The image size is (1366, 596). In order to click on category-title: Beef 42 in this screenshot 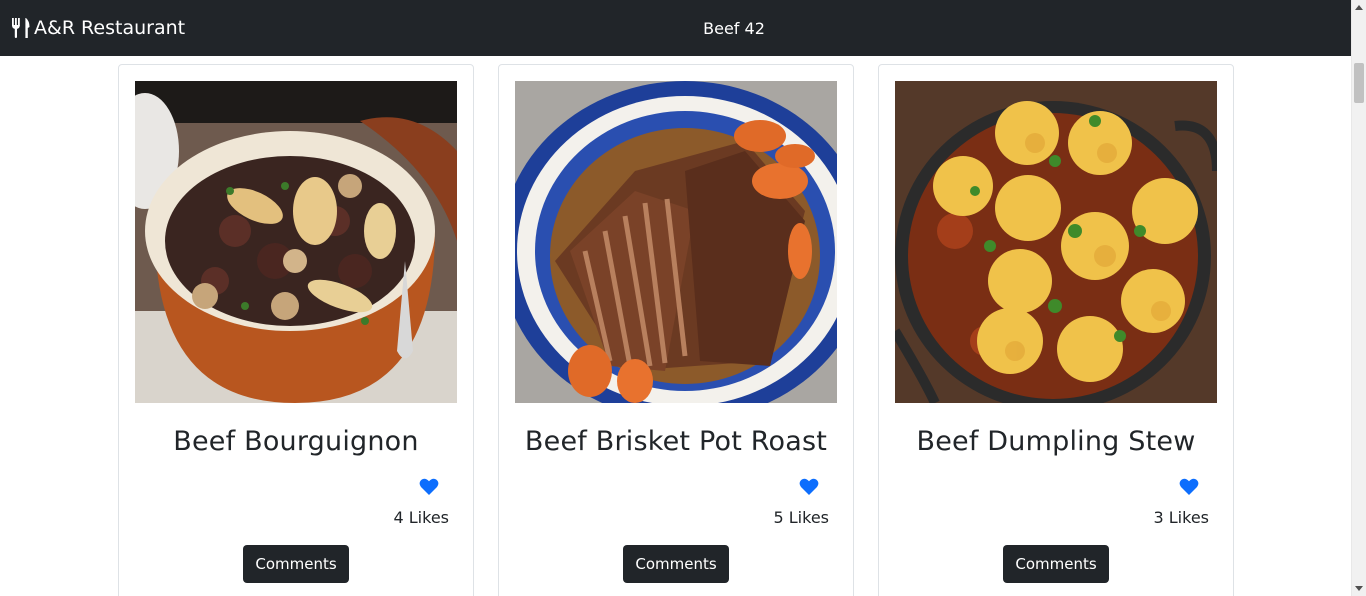, I will do `click(734, 28)`.